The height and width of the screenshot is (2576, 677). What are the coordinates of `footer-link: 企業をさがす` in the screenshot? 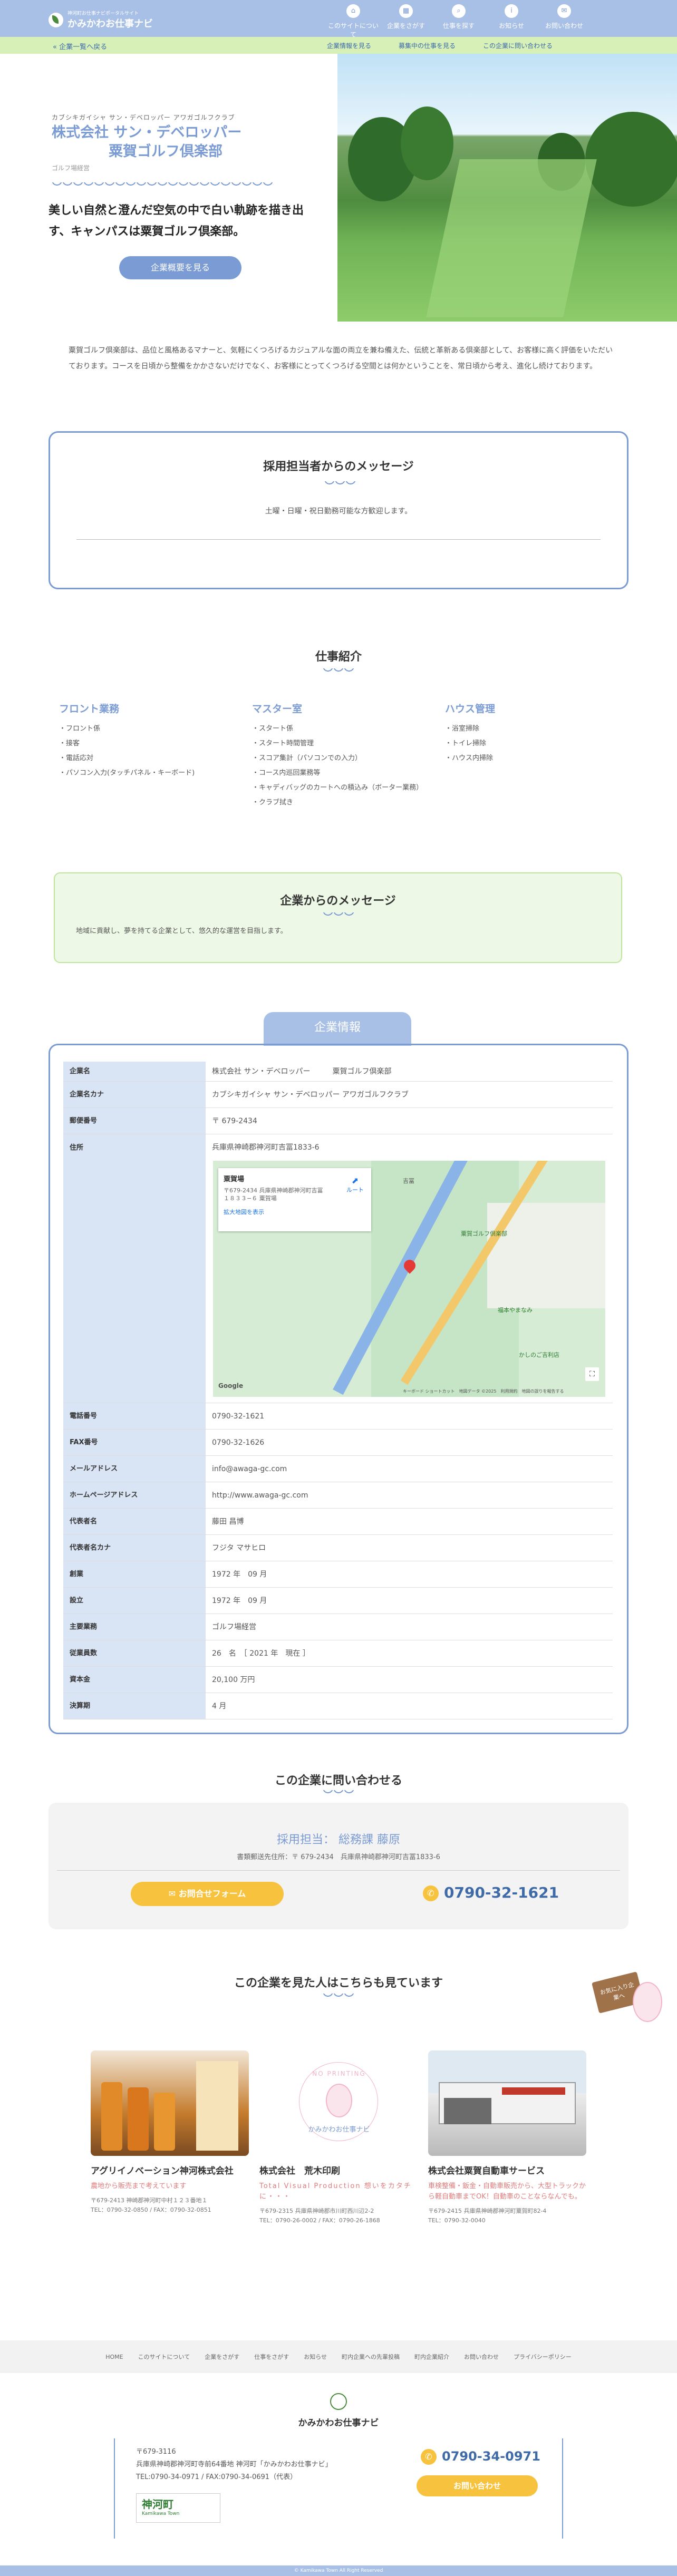 It's located at (222, 2357).